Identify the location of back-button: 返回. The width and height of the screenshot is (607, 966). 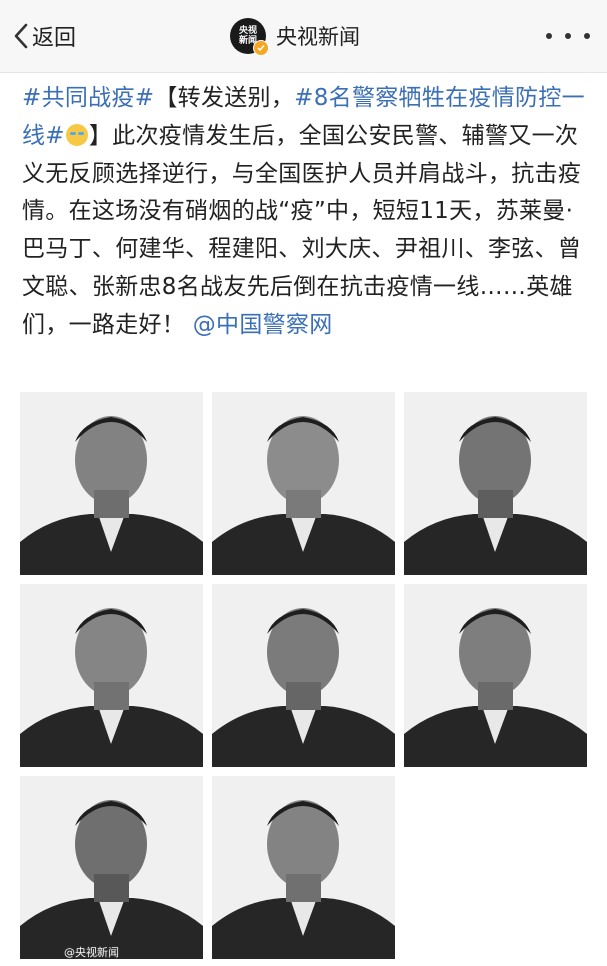
(45, 36).